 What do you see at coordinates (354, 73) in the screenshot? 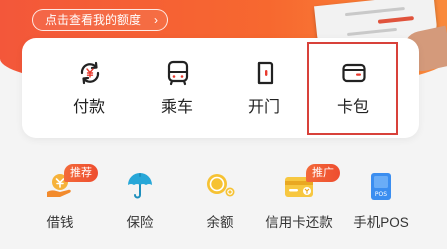
I see `card-wallet-icon` at bounding box center [354, 73].